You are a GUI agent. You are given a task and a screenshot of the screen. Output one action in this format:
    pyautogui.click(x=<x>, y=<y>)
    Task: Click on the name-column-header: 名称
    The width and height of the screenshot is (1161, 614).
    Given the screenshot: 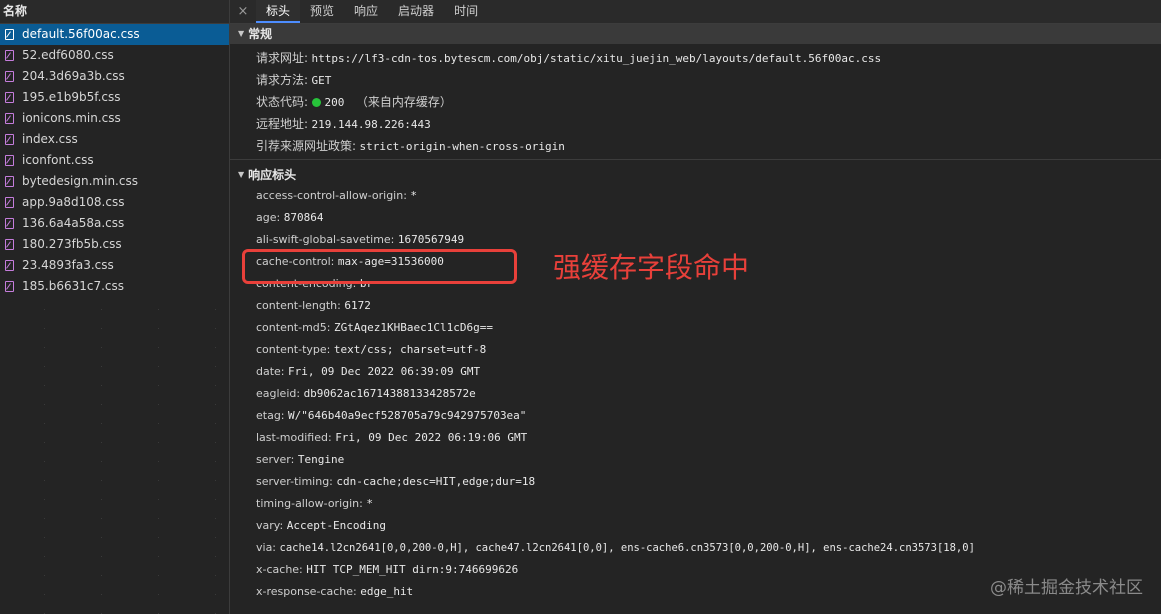 What is the action you would take?
    pyautogui.click(x=114, y=12)
    